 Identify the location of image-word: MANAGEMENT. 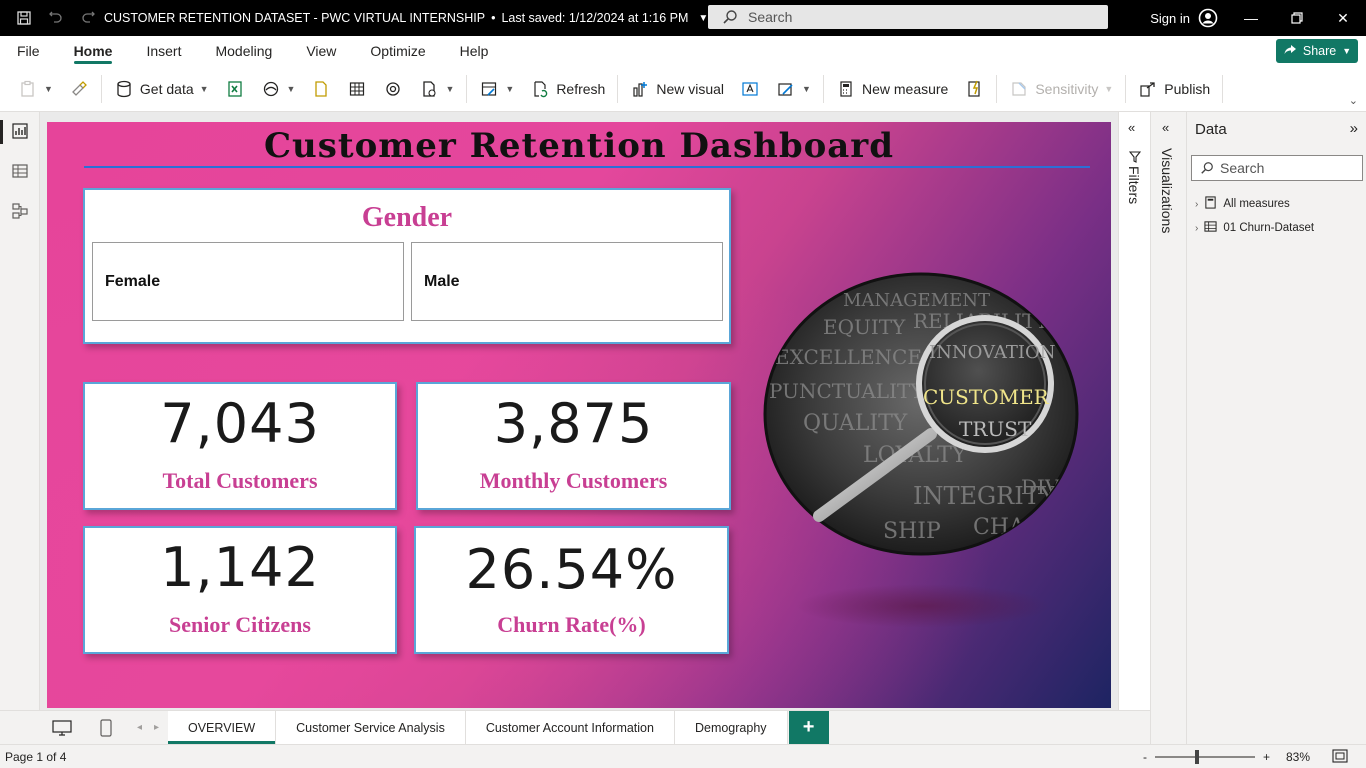
(916, 300).